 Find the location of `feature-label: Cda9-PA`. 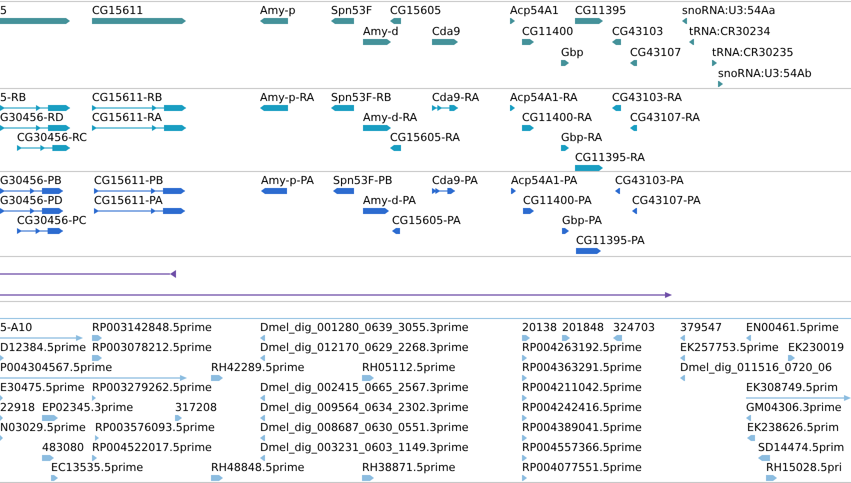

feature-label: Cda9-PA is located at coordinates (455, 181).